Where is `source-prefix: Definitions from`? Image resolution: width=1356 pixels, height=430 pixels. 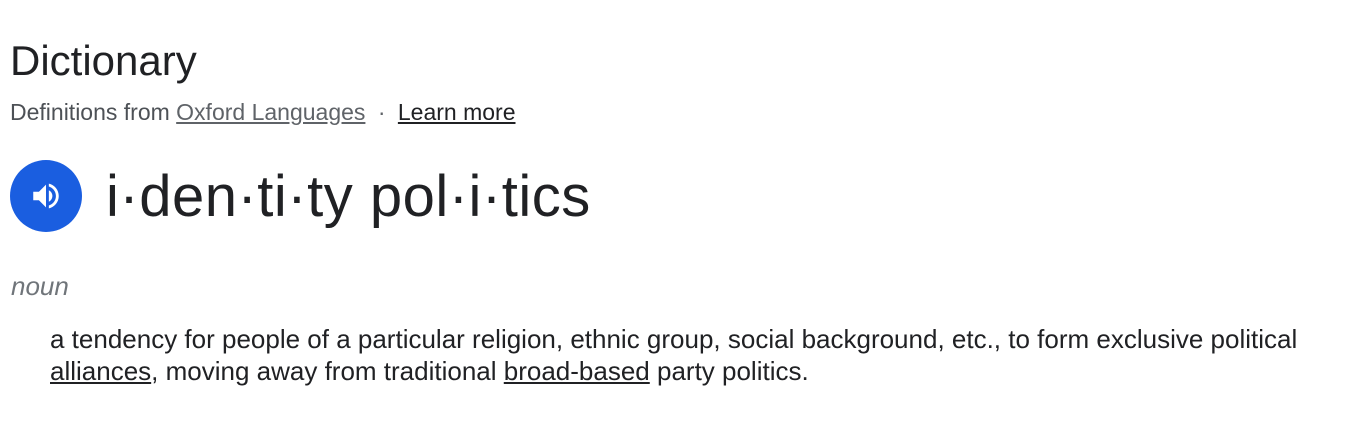
source-prefix: Definitions from is located at coordinates (90, 112).